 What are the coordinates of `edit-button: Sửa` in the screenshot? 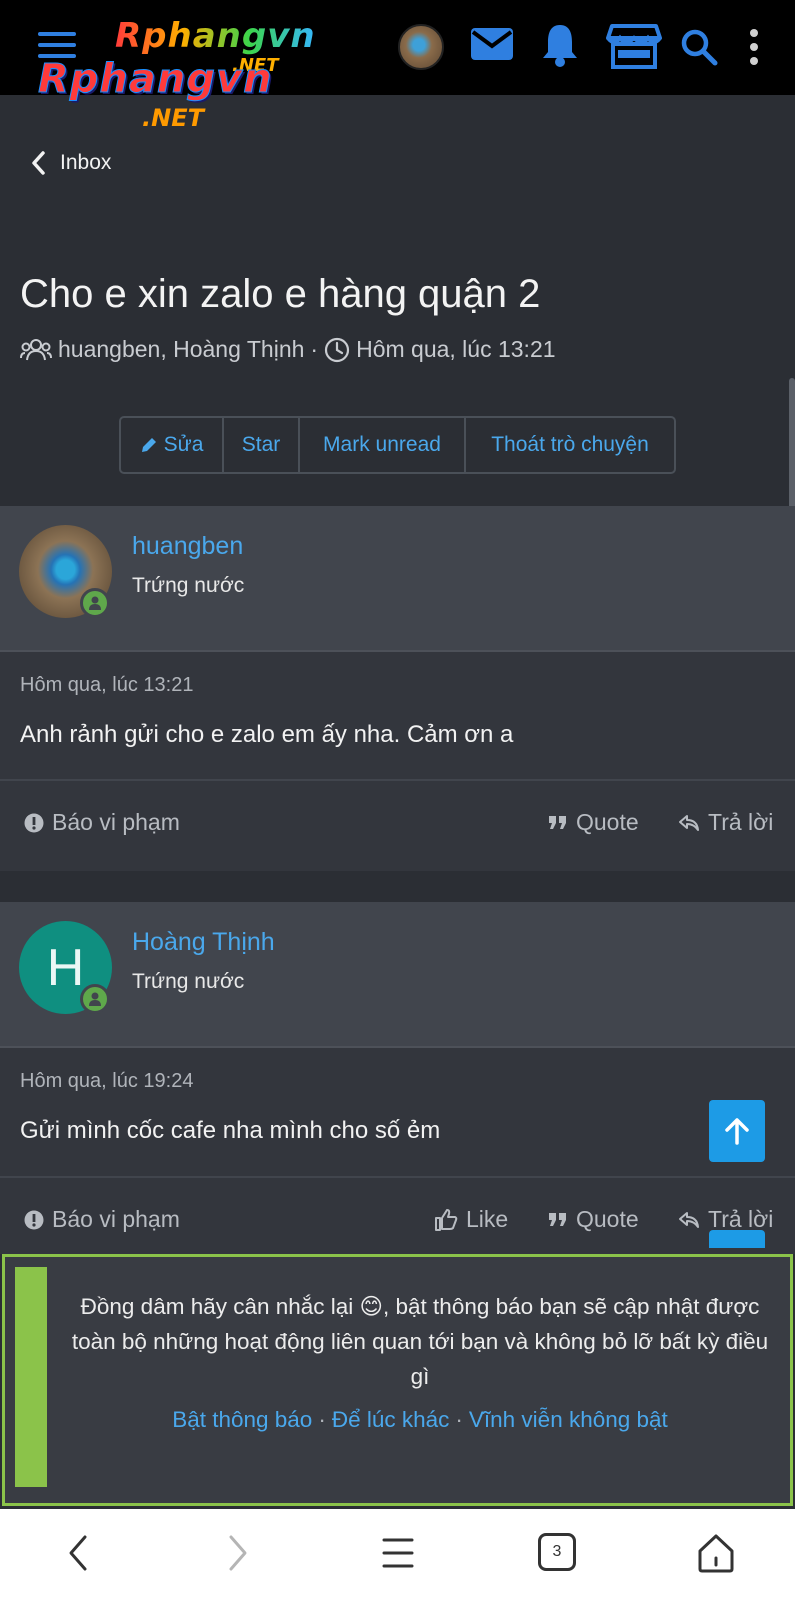 It's located at (172, 445).